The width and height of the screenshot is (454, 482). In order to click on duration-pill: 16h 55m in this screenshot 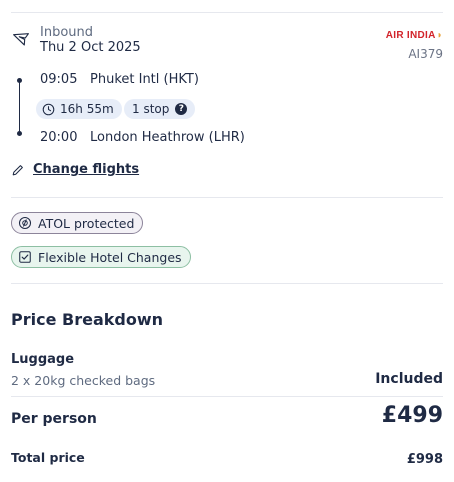, I will do `click(79, 109)`.